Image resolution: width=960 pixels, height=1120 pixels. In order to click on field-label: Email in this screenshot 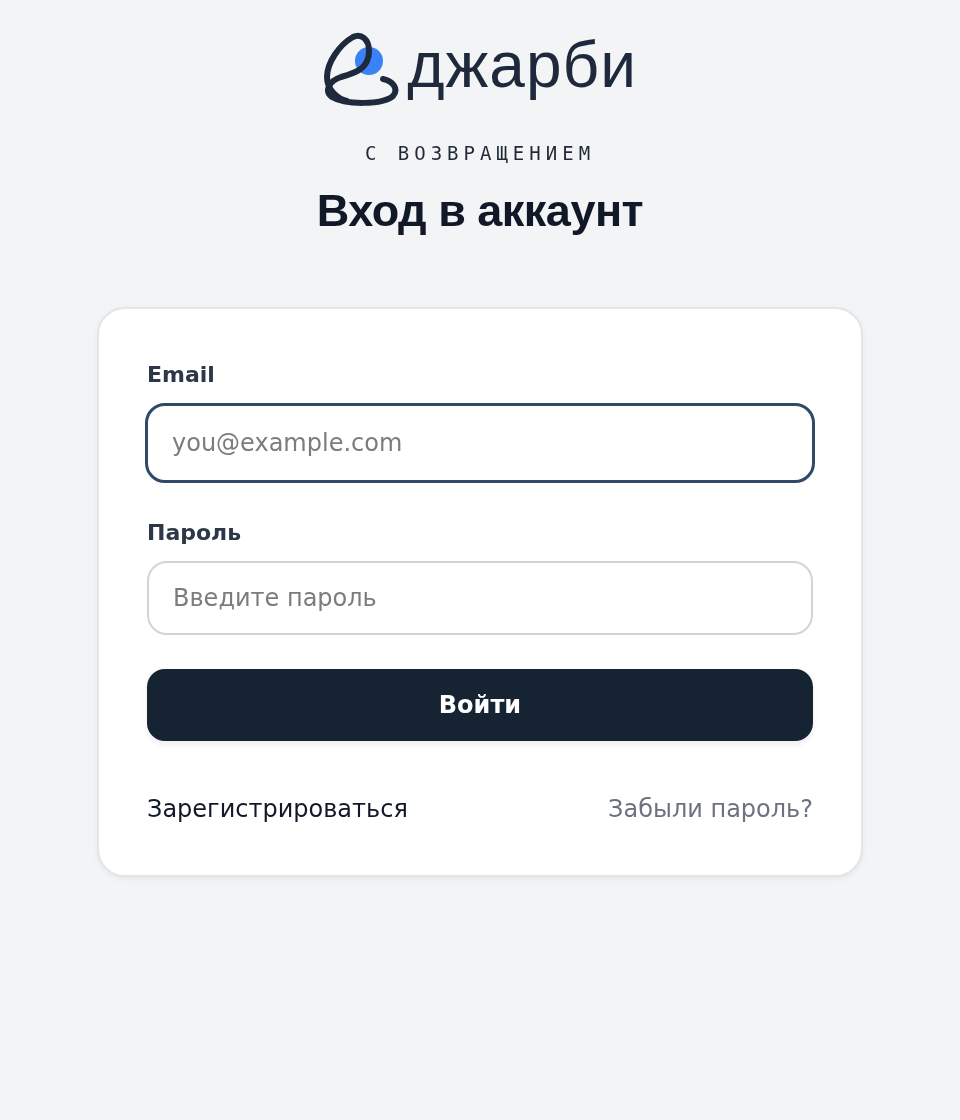, I will do `click(181, 375)`.